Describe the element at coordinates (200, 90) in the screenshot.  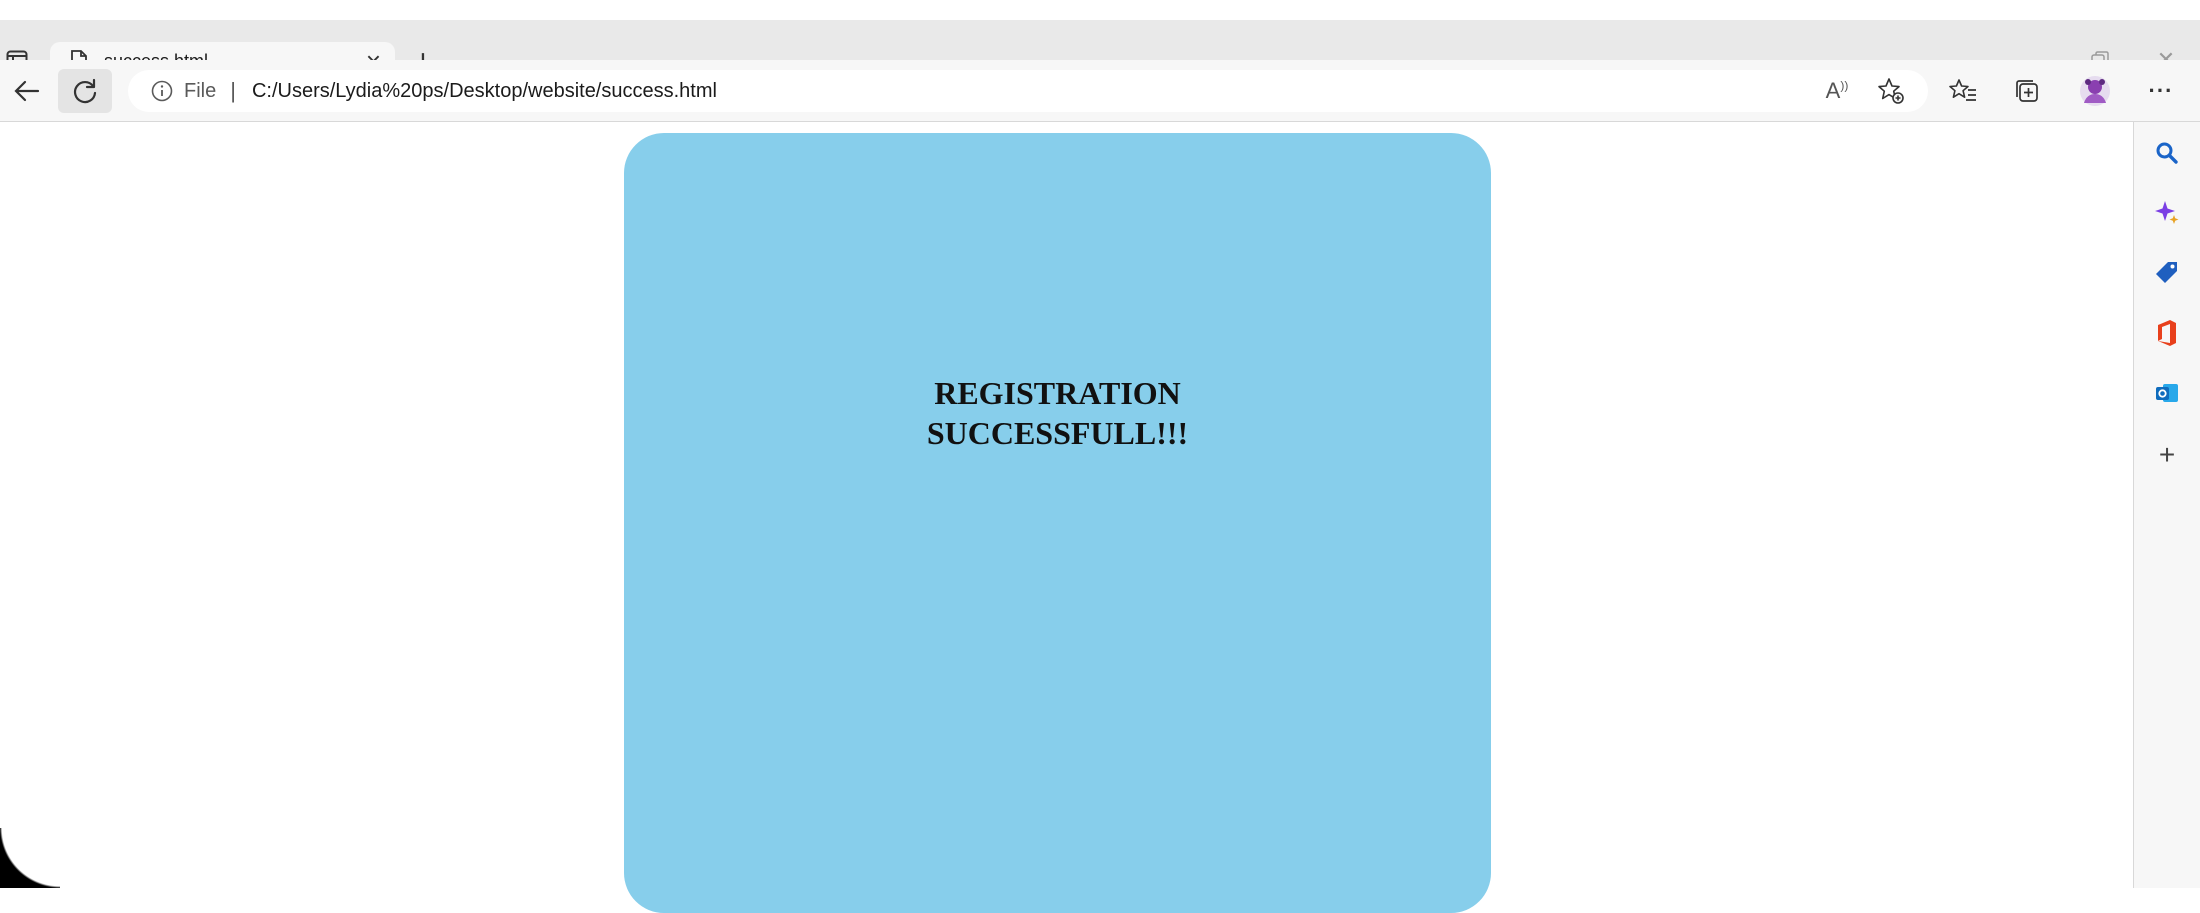
I see `address-scheme: File` at that location.